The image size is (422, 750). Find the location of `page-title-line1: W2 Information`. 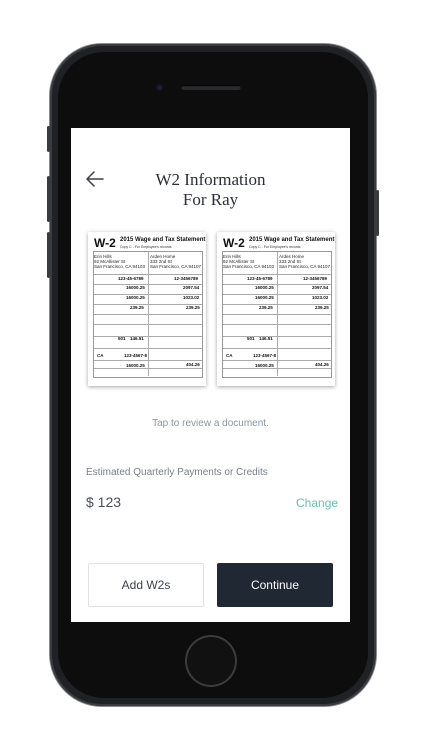

page-title-line1: W2 Information is located at coordinates (210, 179).